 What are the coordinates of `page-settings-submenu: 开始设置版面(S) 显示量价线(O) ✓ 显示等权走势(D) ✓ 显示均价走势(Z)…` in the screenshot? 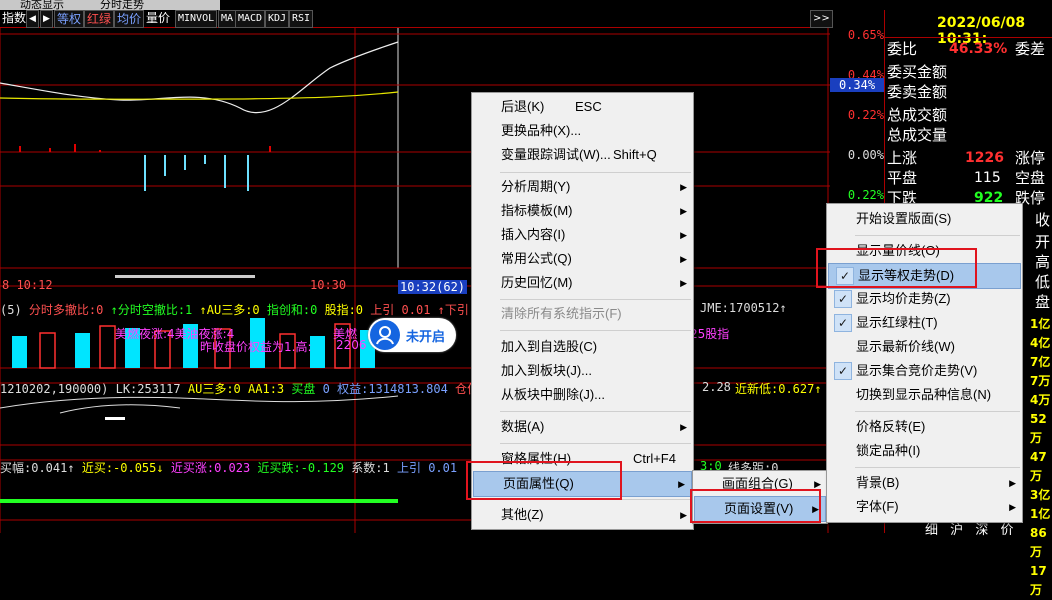 It's located at (924, 363).